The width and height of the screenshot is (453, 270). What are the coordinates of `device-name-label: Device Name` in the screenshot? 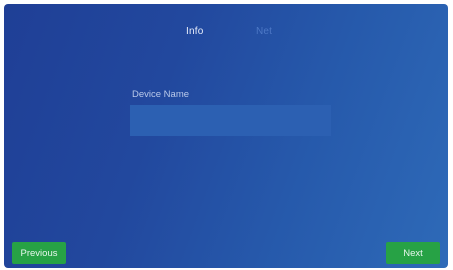 It's located at (161, 94).